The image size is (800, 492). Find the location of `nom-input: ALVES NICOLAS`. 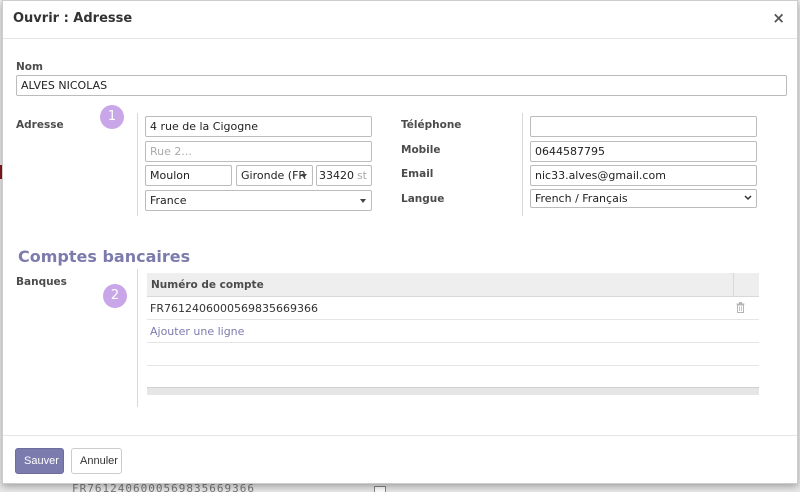

nom-input: ALVES NICOLAS is located at coordinates (401, 85).